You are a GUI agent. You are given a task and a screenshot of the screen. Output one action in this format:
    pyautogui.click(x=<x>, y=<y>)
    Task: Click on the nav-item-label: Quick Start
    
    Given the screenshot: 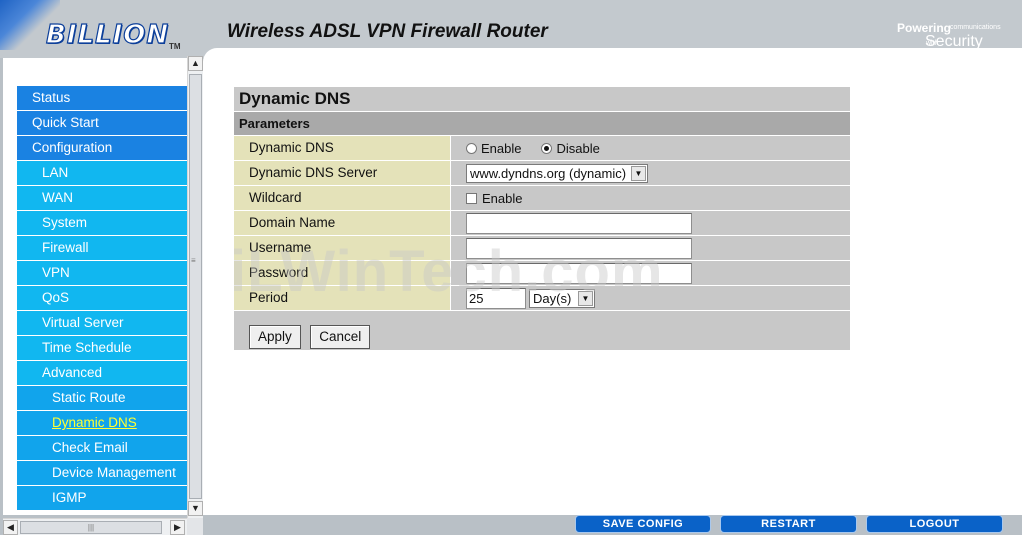 What is the action you would take?
    pyautogui.click(x=65, y=122)
    